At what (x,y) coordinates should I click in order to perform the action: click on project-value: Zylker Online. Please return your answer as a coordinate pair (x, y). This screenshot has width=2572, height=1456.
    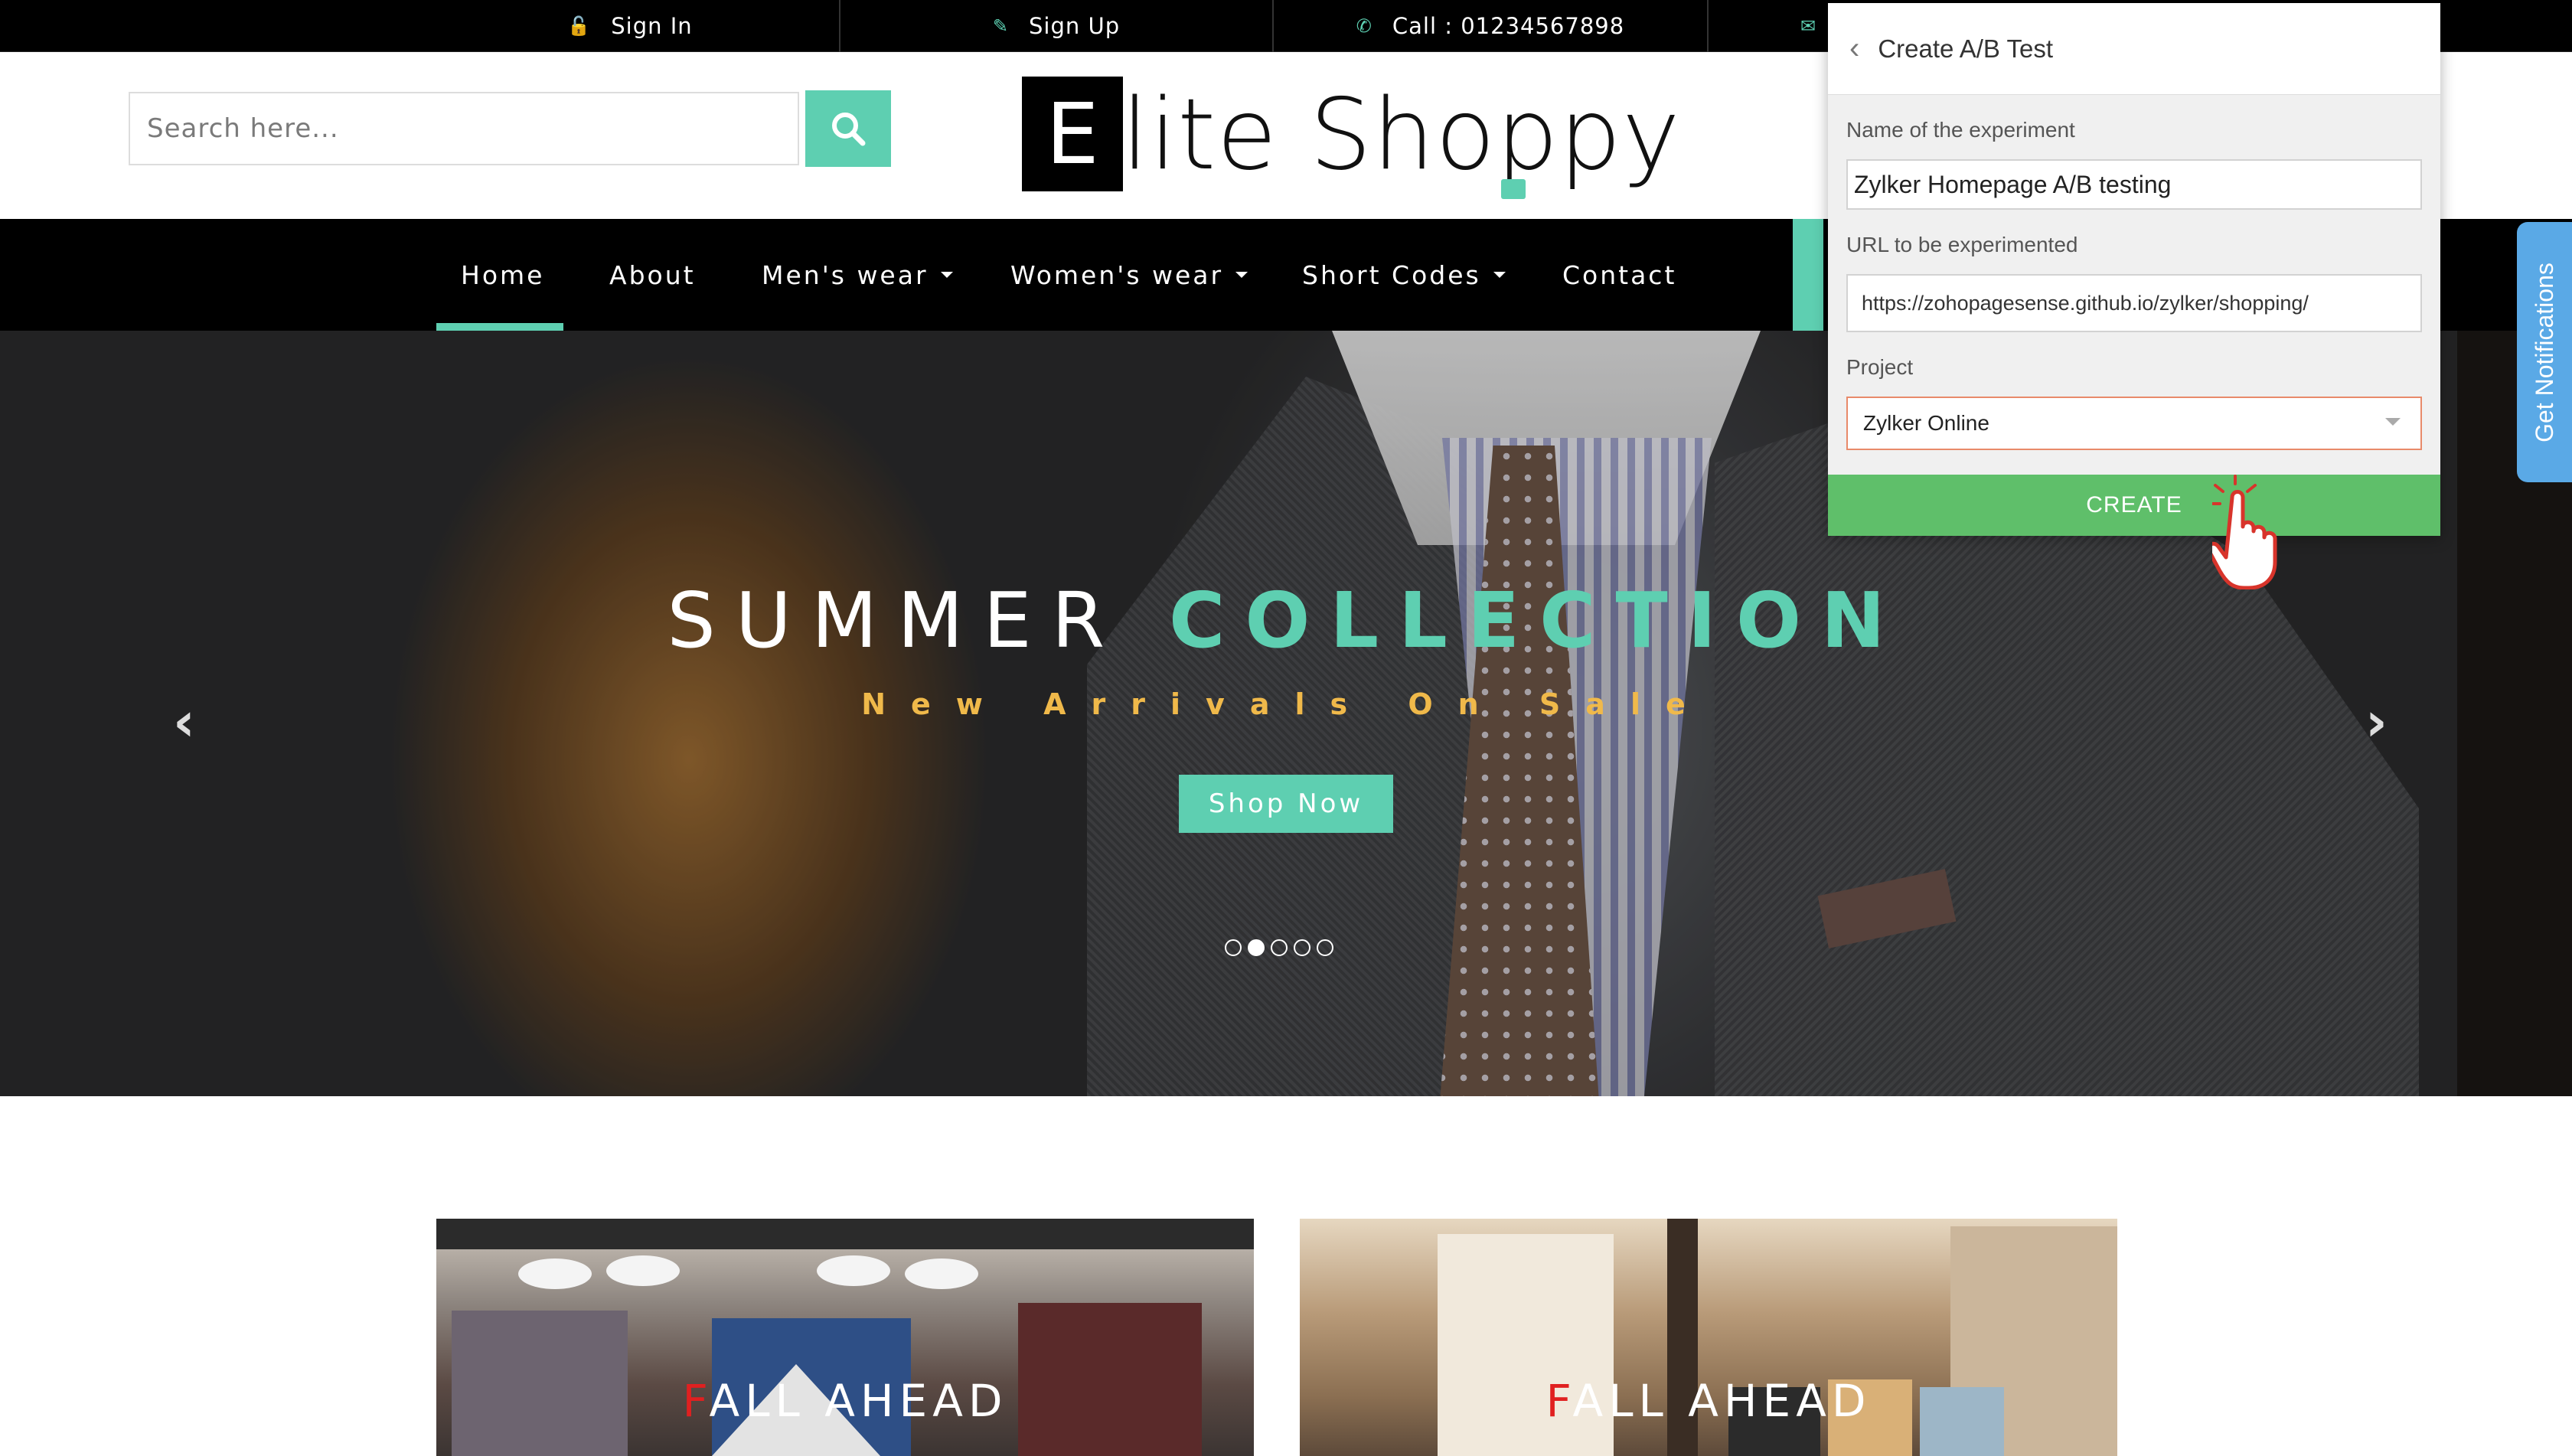
    Looking at the image, I should click on (1926, 423).